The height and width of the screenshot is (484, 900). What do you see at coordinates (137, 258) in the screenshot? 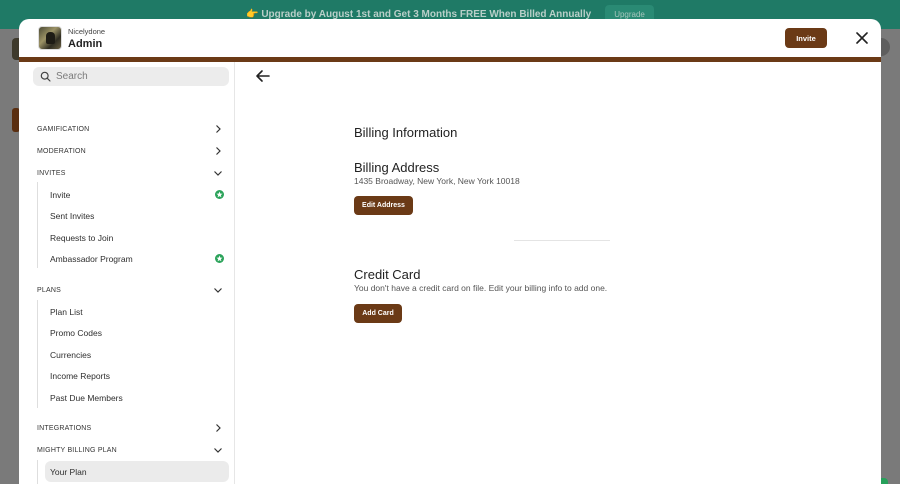
I see `sidebar-item-ambassador-program: Ambassador Program` at bounding box center [137, 258].